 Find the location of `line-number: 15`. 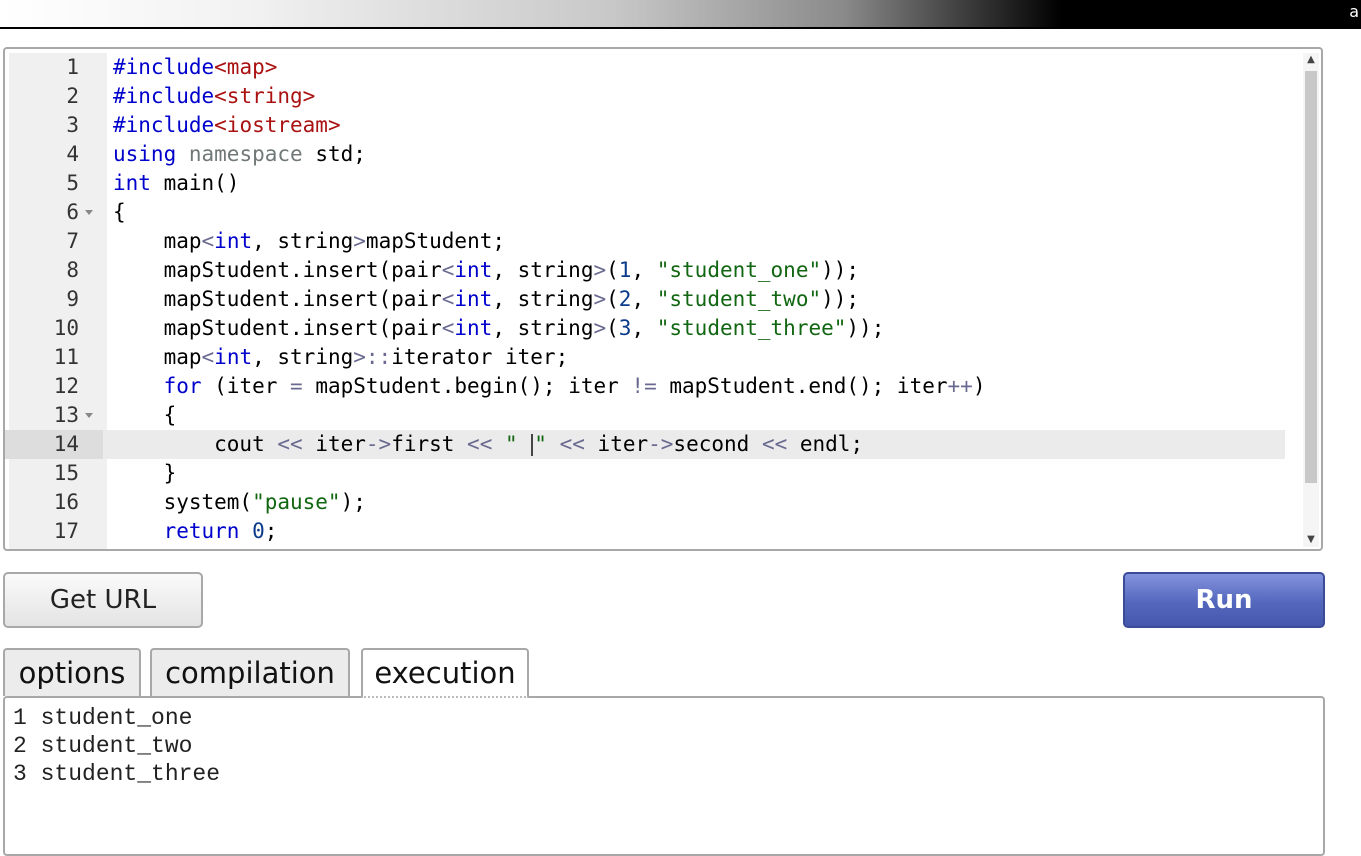

line-number: 15 is located at coordinates (66, 473).